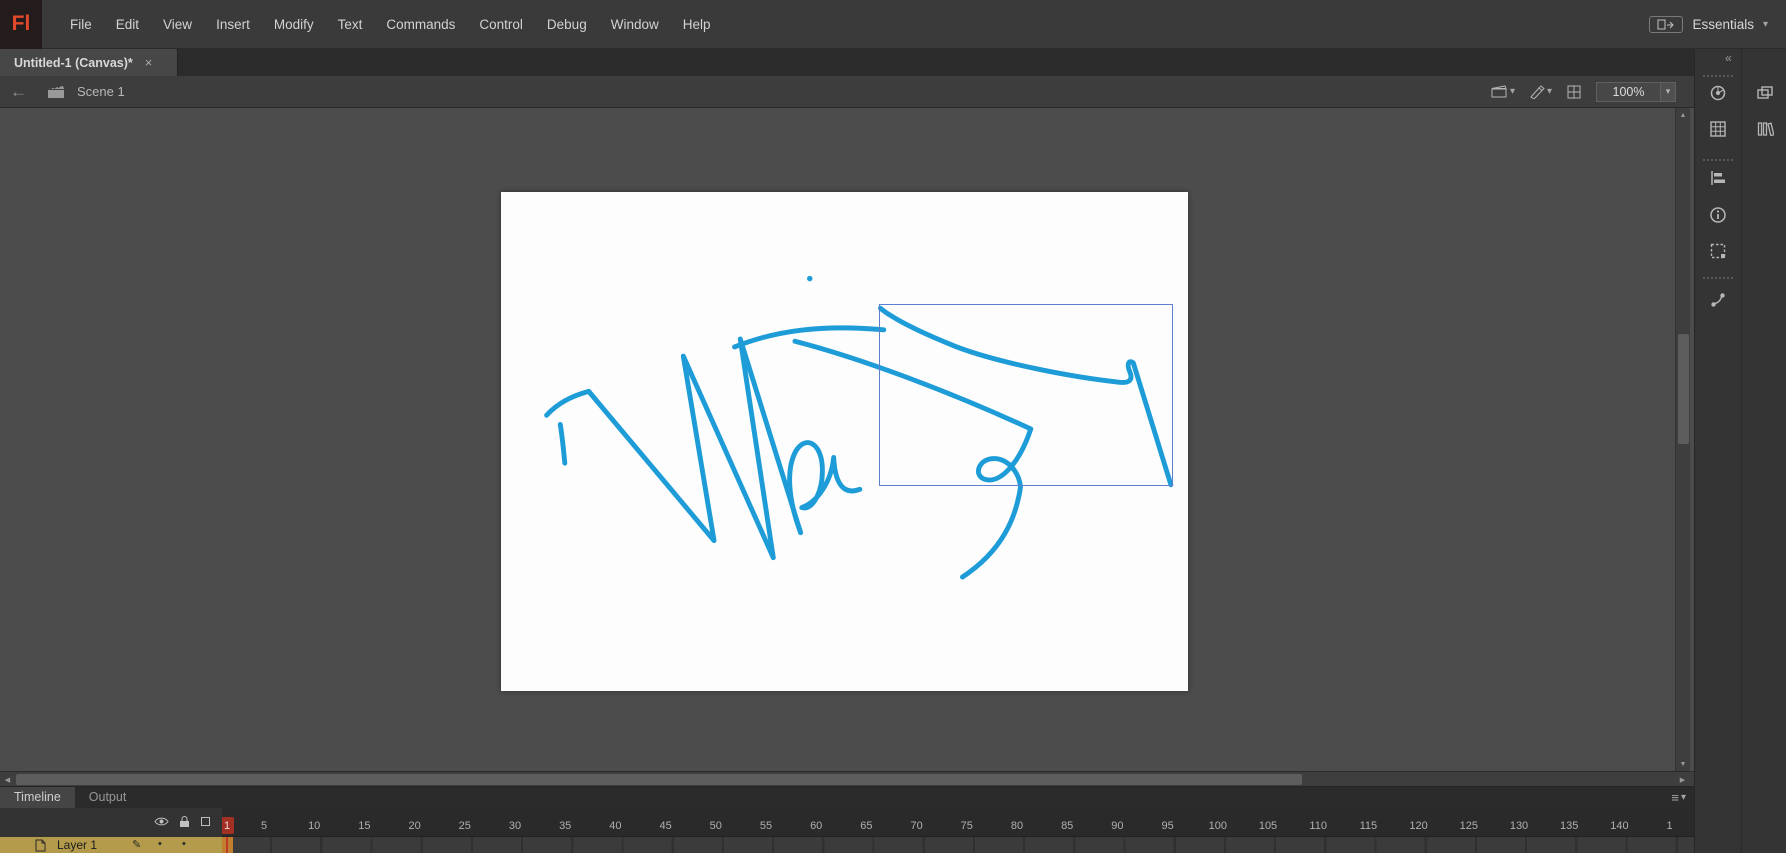 The height and width of the screenshot is (853, 1786). What do you see at coordinates (1683, 115) in the screenshot?
I see `scroll-up-icon: ▲` at bounding box center [1683, 115].